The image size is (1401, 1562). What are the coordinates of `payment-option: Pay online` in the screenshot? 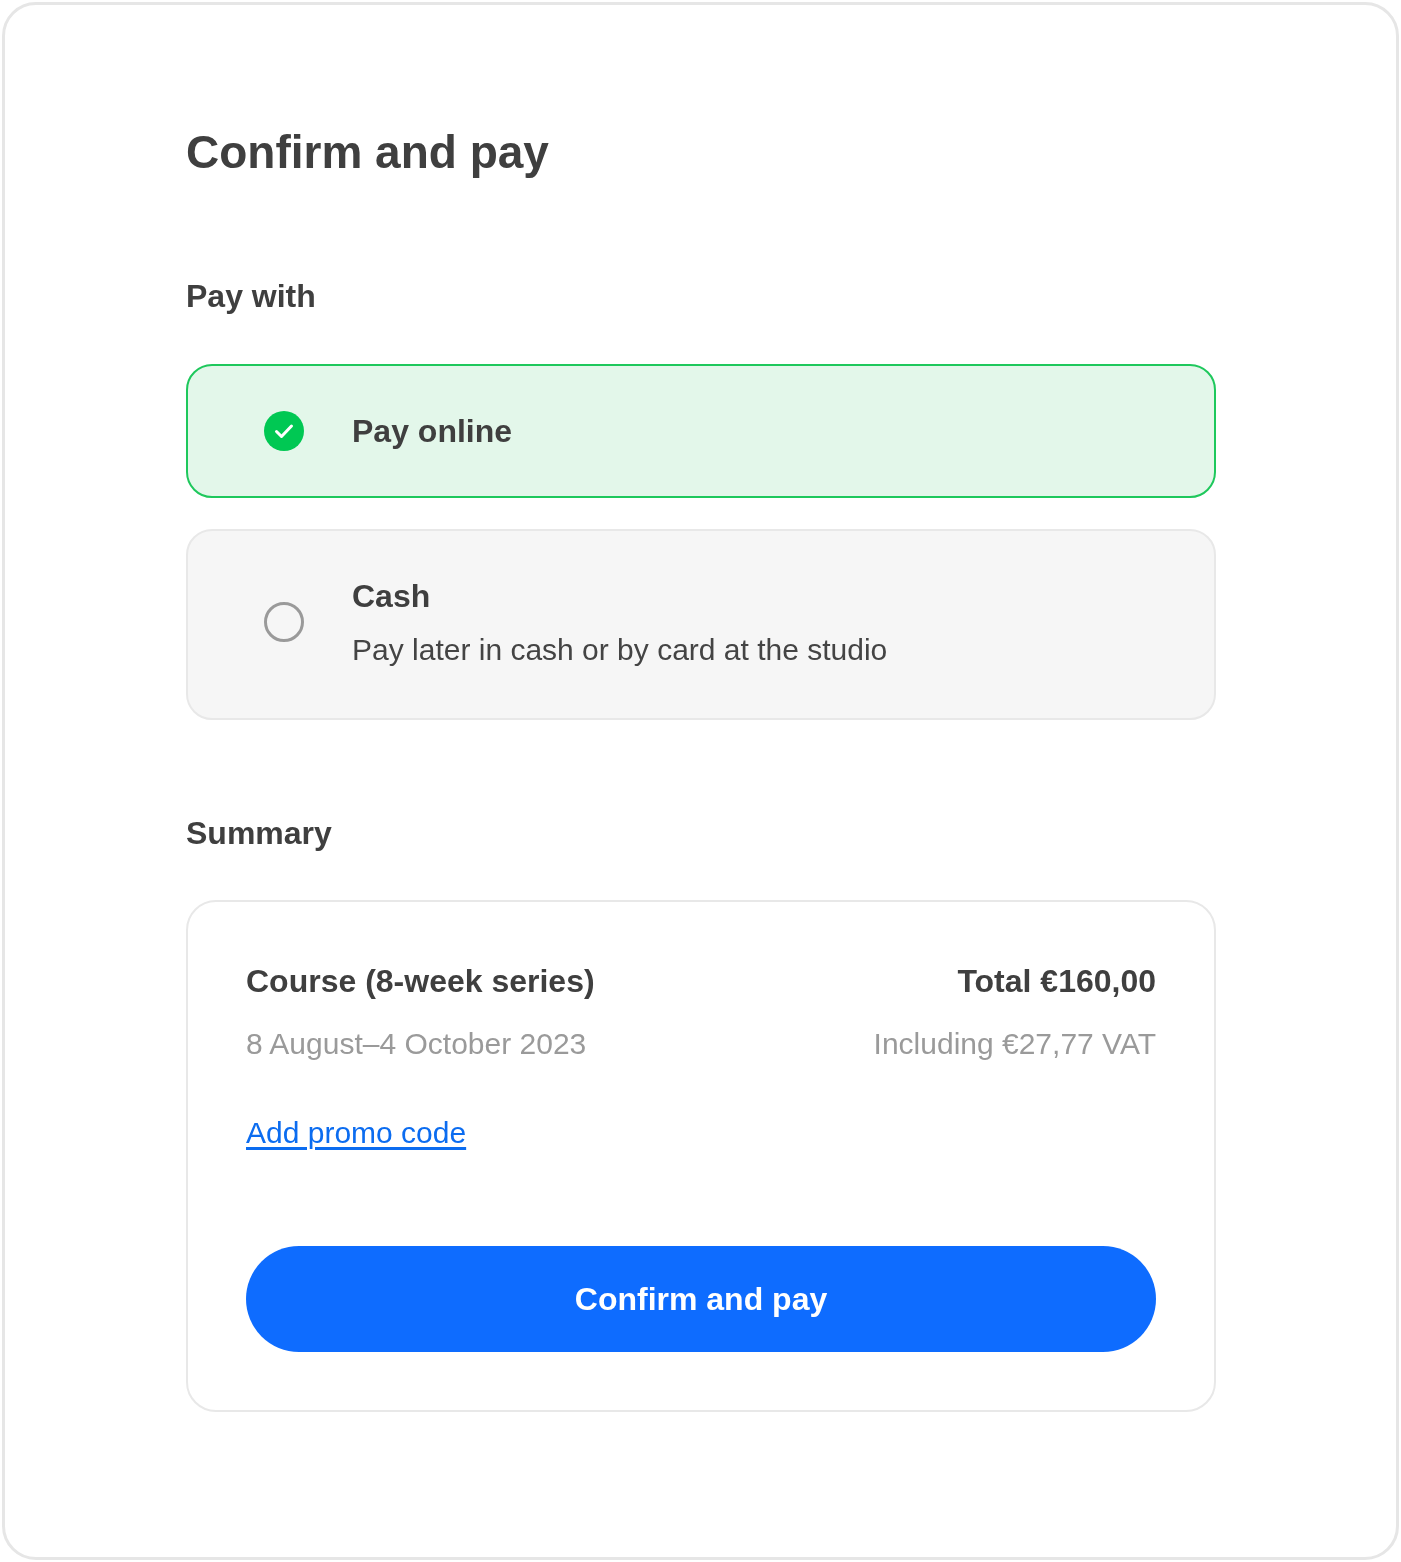 It's located at (701, 431).